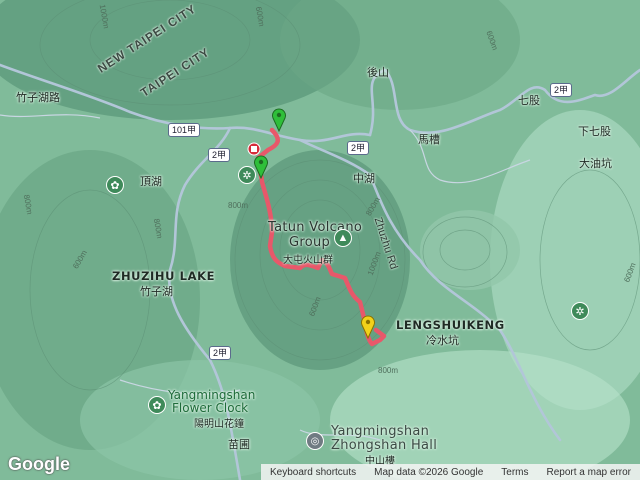 The image size is (640, 480). What do you see at coordinates (594, 131) in the screenshot?
I see `xiaqigu-label: 下七股` at bounding box center [594, 131].